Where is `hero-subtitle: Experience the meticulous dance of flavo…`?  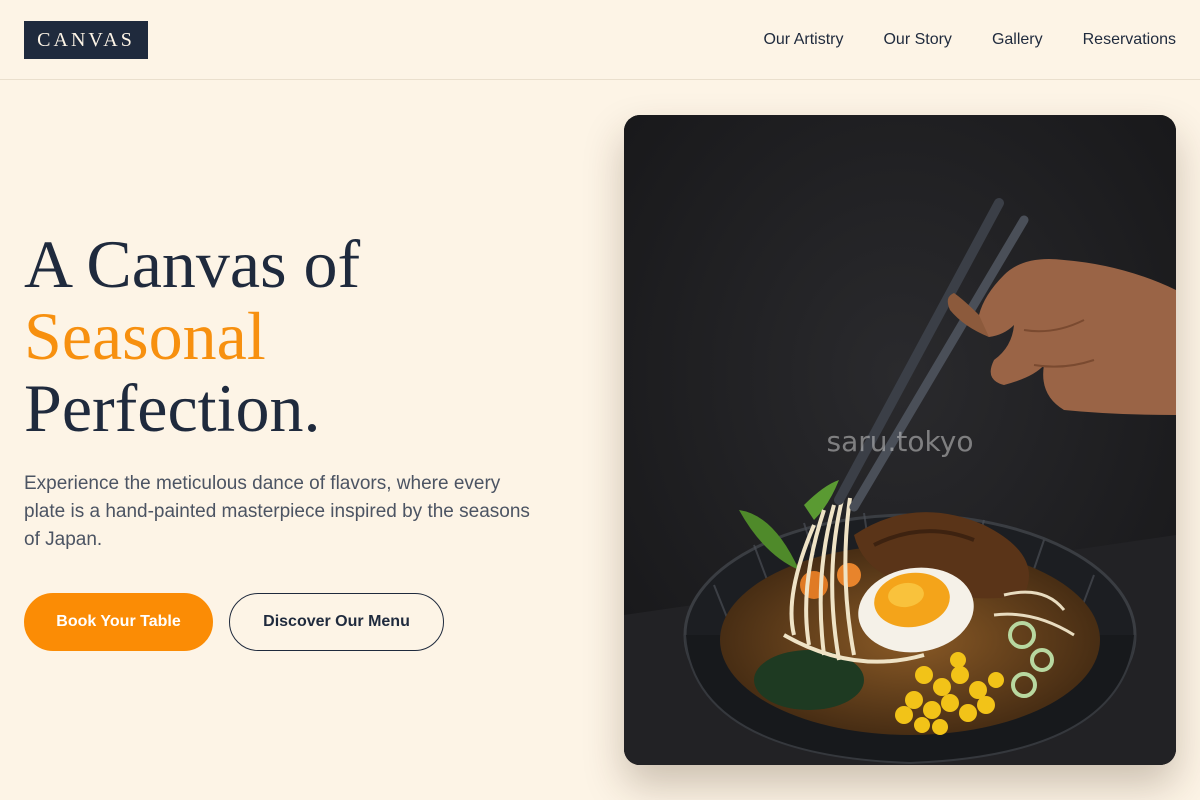
hero-subtitle: Experience the meticulous dance of flavo… is located at coordinates (277, 511).